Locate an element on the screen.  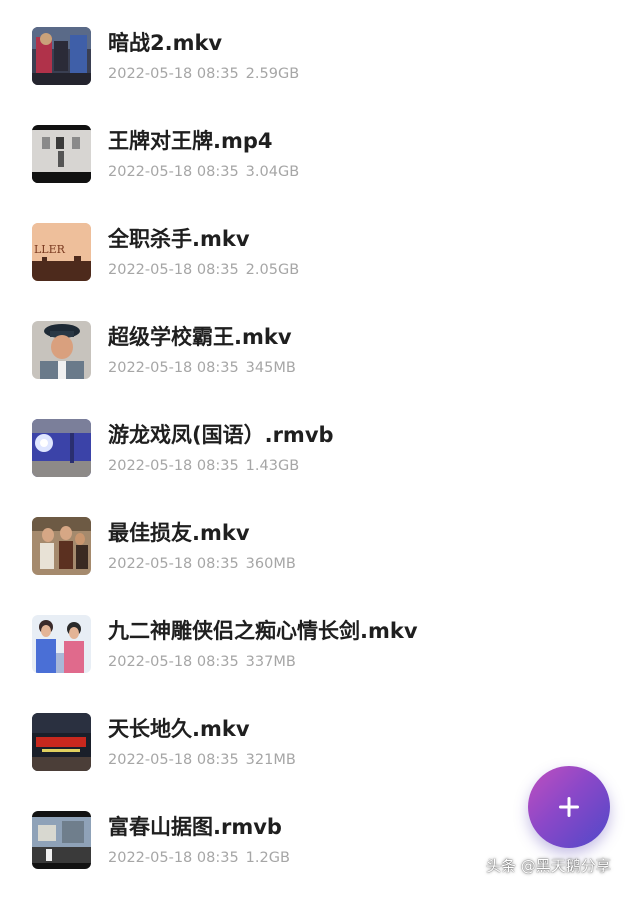
file-meta: 2022-05-18 08:35 3.04GB is located at coordinates (203, 172).